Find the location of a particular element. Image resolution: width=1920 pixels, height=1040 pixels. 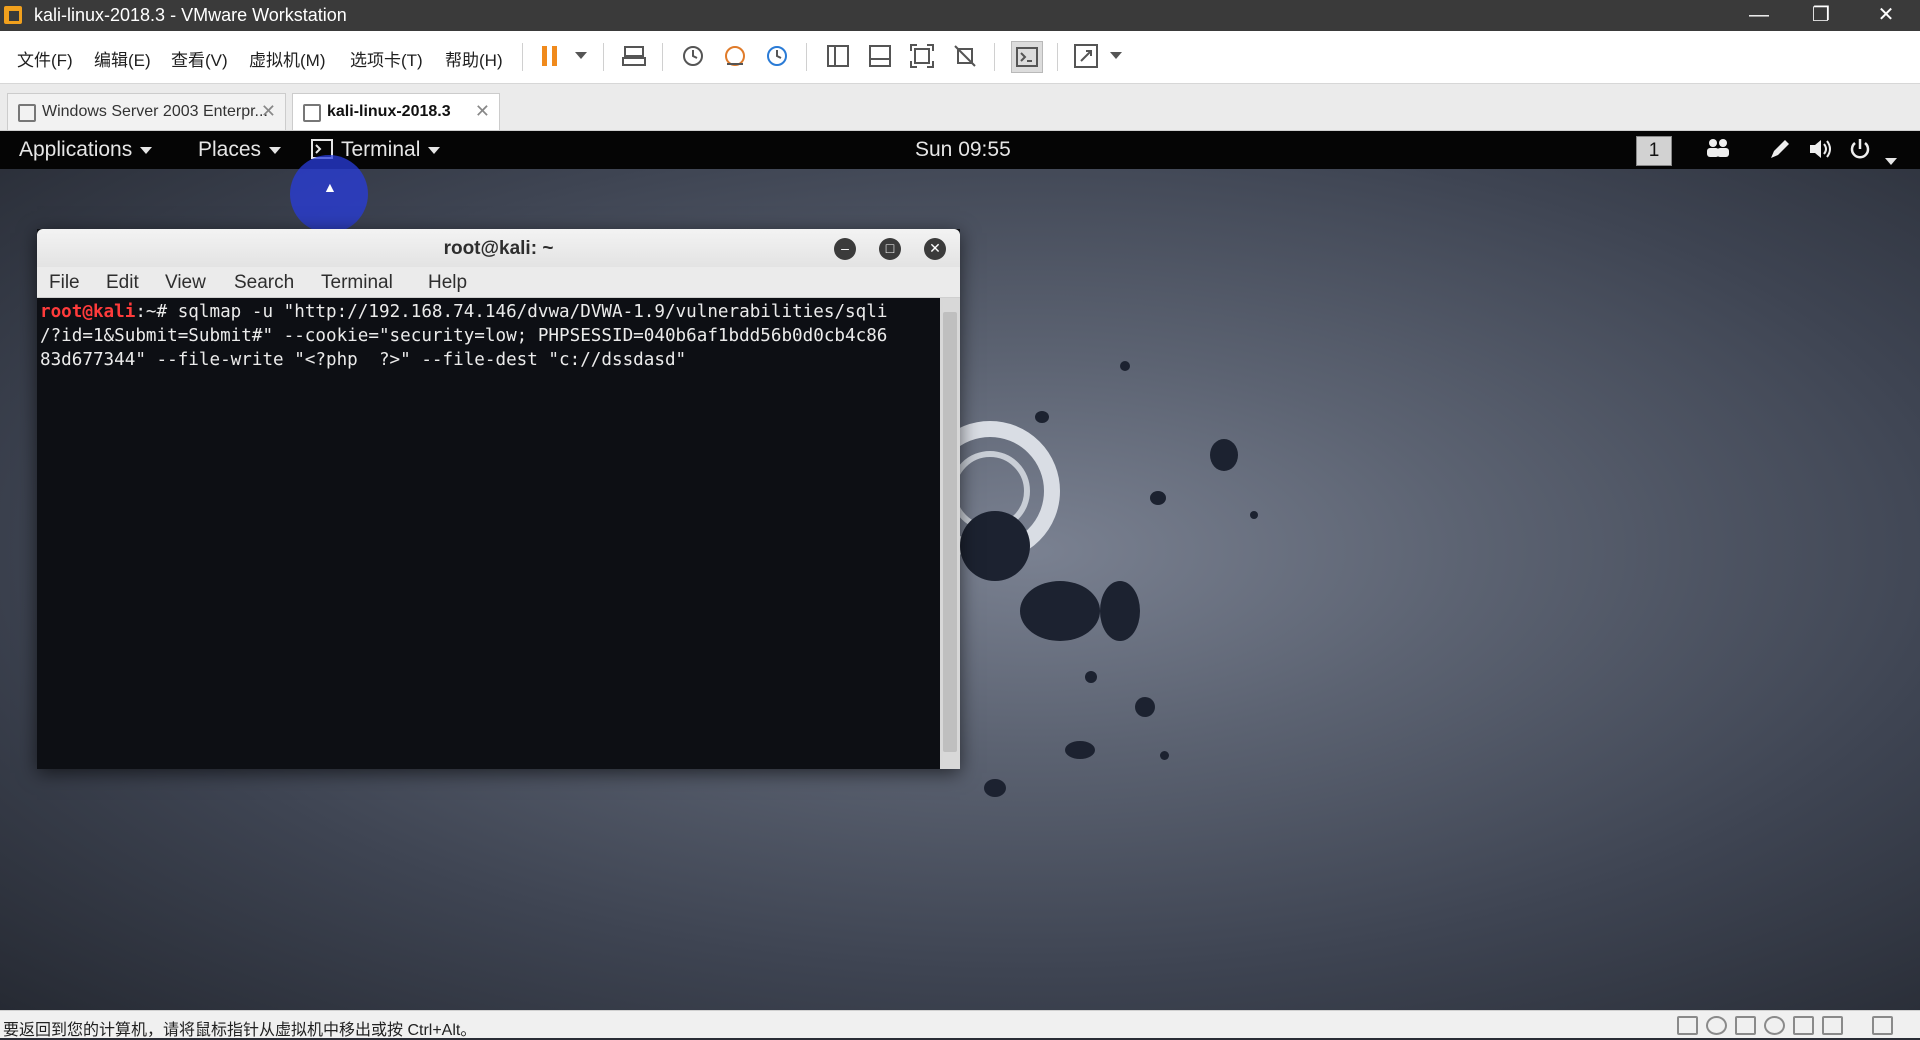

terminal-menu-search: Search is located at coordinates (264, 283).